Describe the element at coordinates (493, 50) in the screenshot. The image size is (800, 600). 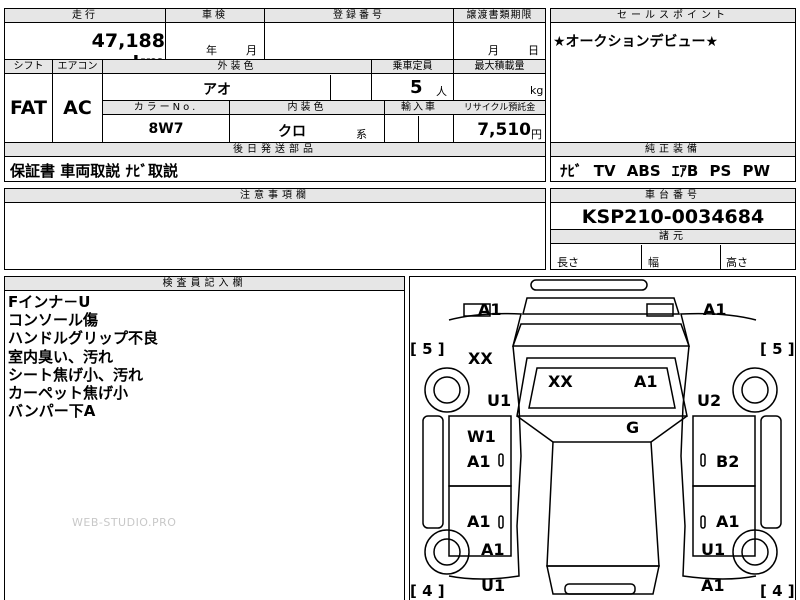
I see `transfer-month-label: 月` at that location.